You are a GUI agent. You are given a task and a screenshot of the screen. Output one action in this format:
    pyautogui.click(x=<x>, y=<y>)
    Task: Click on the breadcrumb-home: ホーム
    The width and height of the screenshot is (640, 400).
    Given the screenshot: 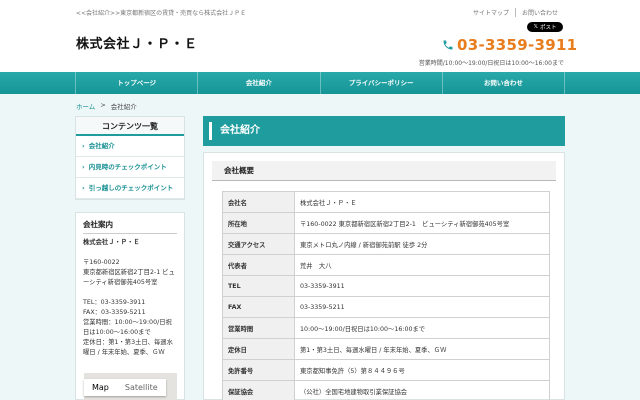 What is the action you would take?
    pyautogui.click(x=85, y=106)
    